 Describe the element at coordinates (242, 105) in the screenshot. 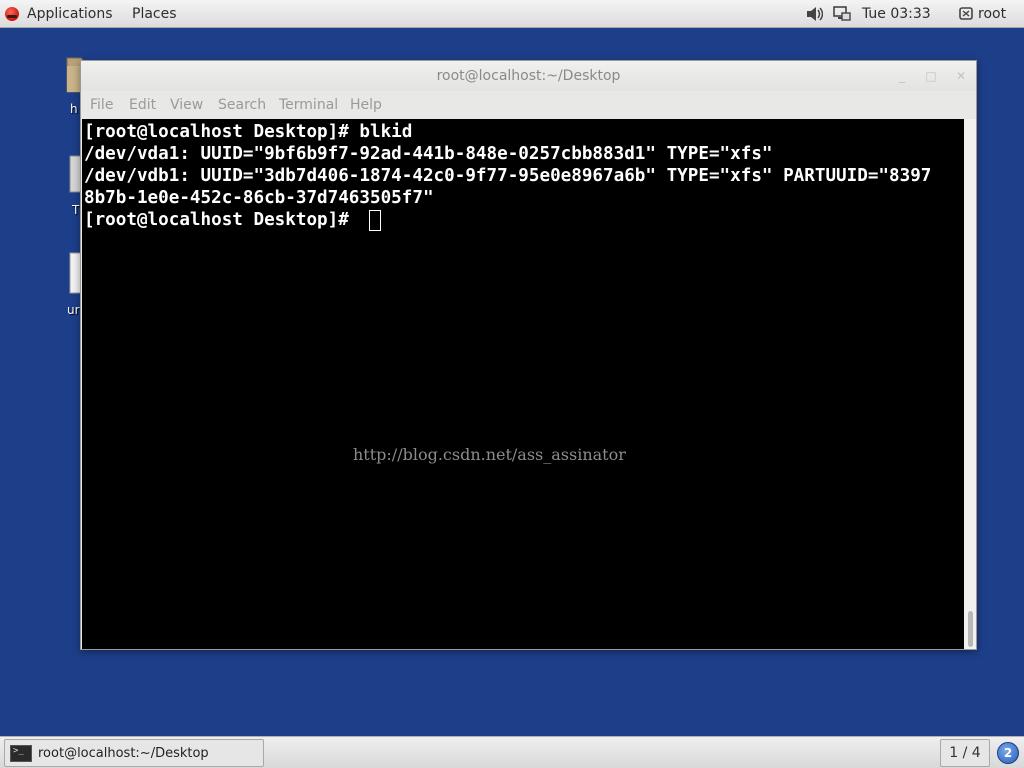

I see `menu-search: Search` at that location.